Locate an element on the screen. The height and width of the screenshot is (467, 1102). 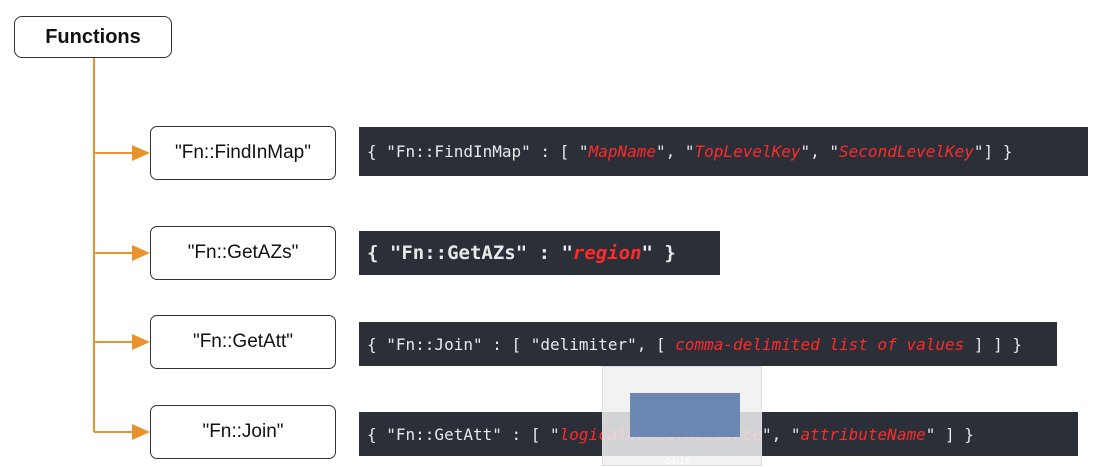
fn-label: "Fn::GetAZs" is located at coordinates (243, 252).